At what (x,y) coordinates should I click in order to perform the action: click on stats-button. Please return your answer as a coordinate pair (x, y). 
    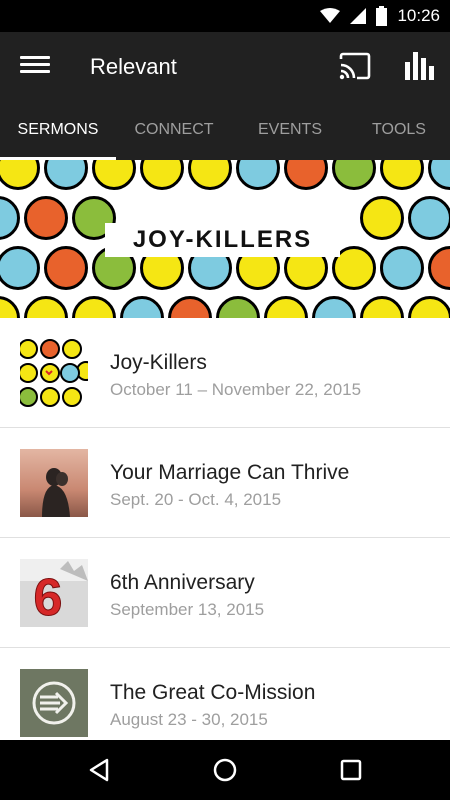
    Looking at the image, I should click on (420, 66).